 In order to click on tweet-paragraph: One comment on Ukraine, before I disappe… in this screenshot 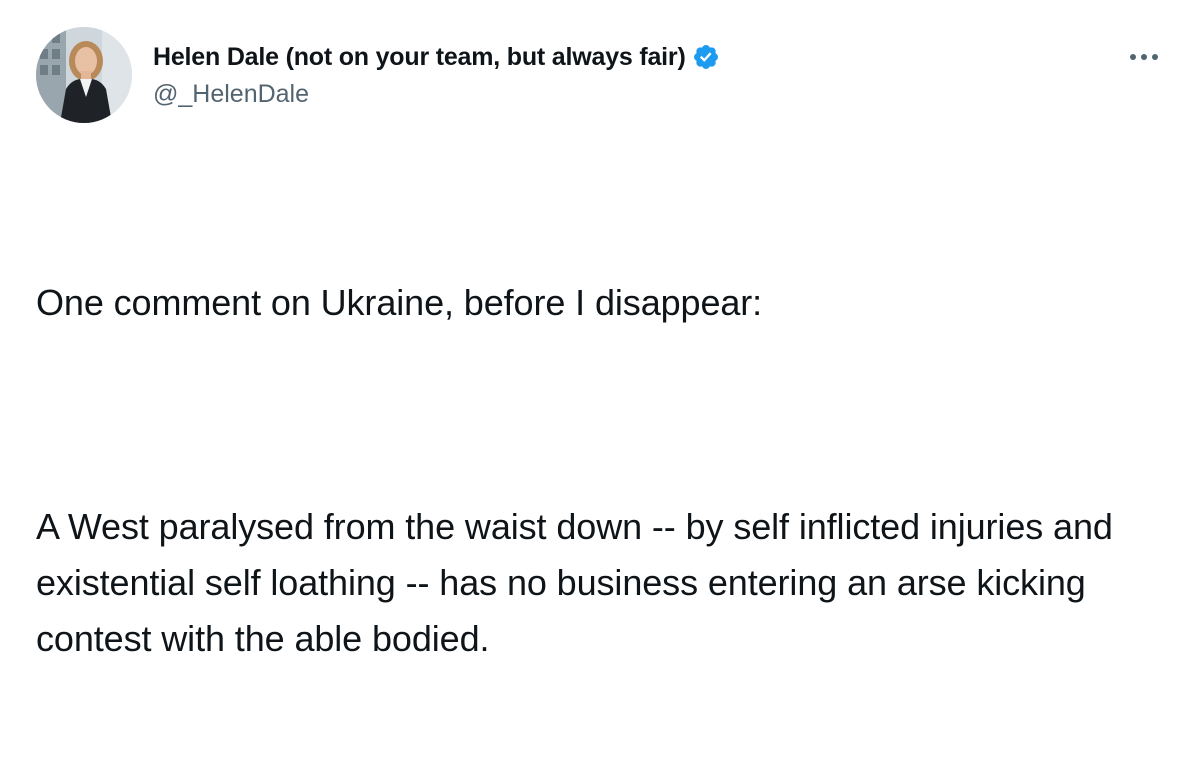, I will do `click(399, 302)`.